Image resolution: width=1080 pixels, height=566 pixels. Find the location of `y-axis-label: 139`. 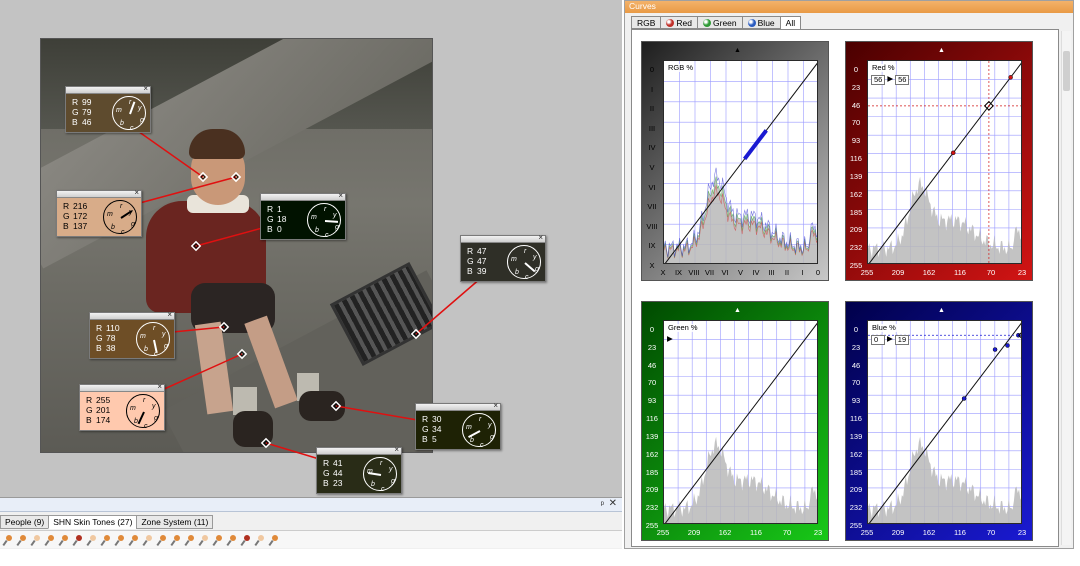

y-axis-label: 139 is located at coordinates (856, 436).